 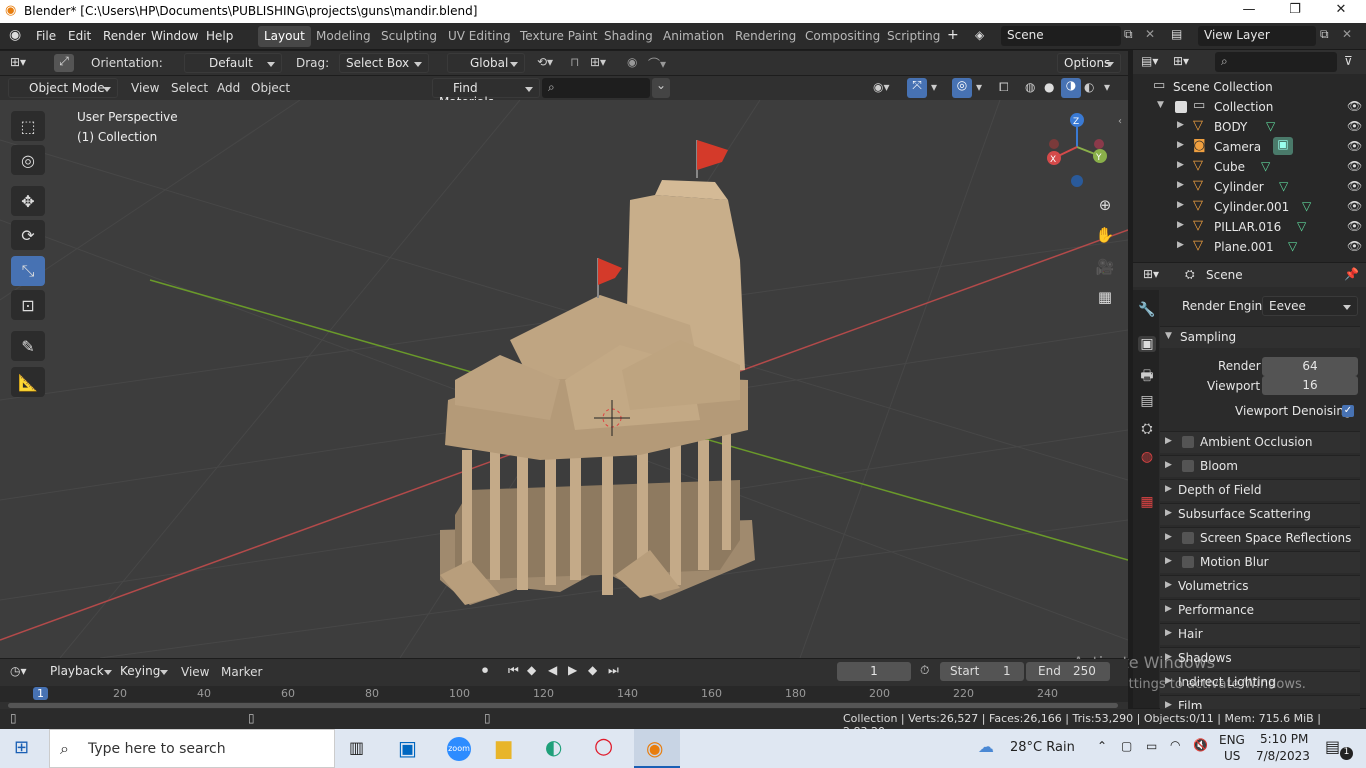 I want to click on outliner-row-cube: ▶ ▽ Cube ▽, so click(x=1249, y=167).